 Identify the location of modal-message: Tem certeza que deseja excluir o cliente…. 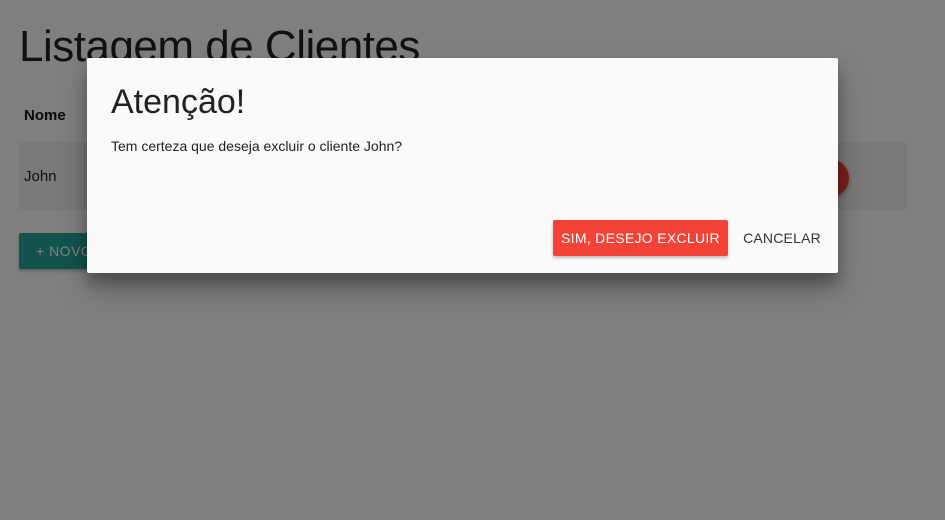
(257, 146).